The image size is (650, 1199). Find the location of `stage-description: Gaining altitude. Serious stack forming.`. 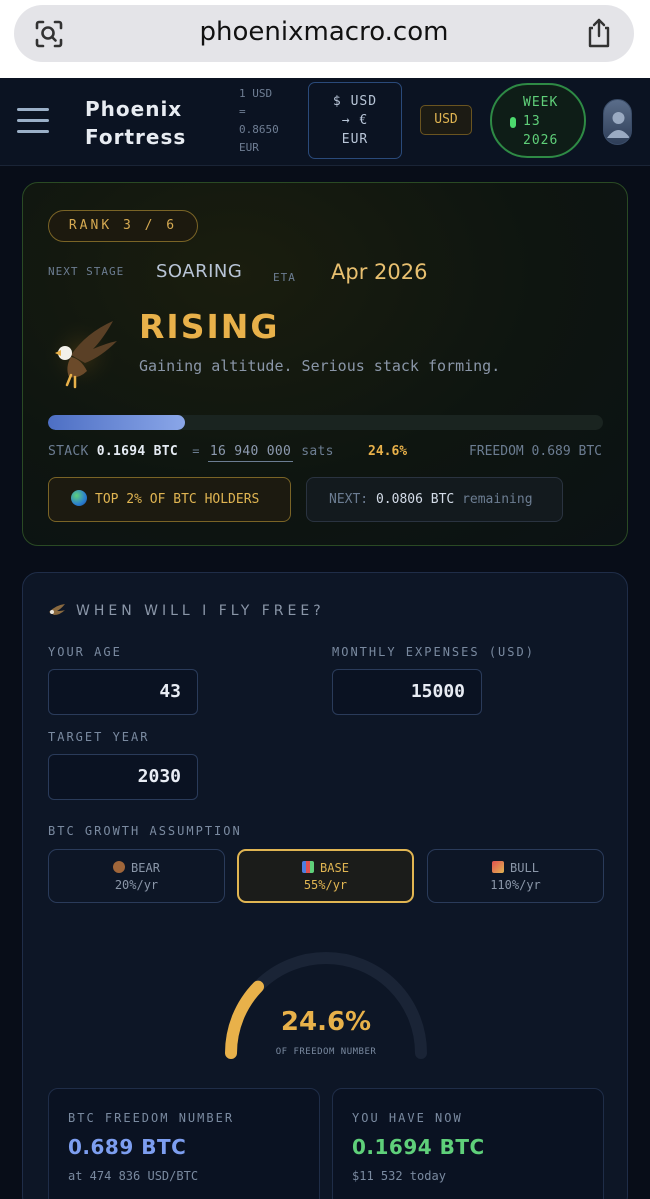

stage-description: Gaining altitude. Serious stack forming. is located at coordinates (320, 366).